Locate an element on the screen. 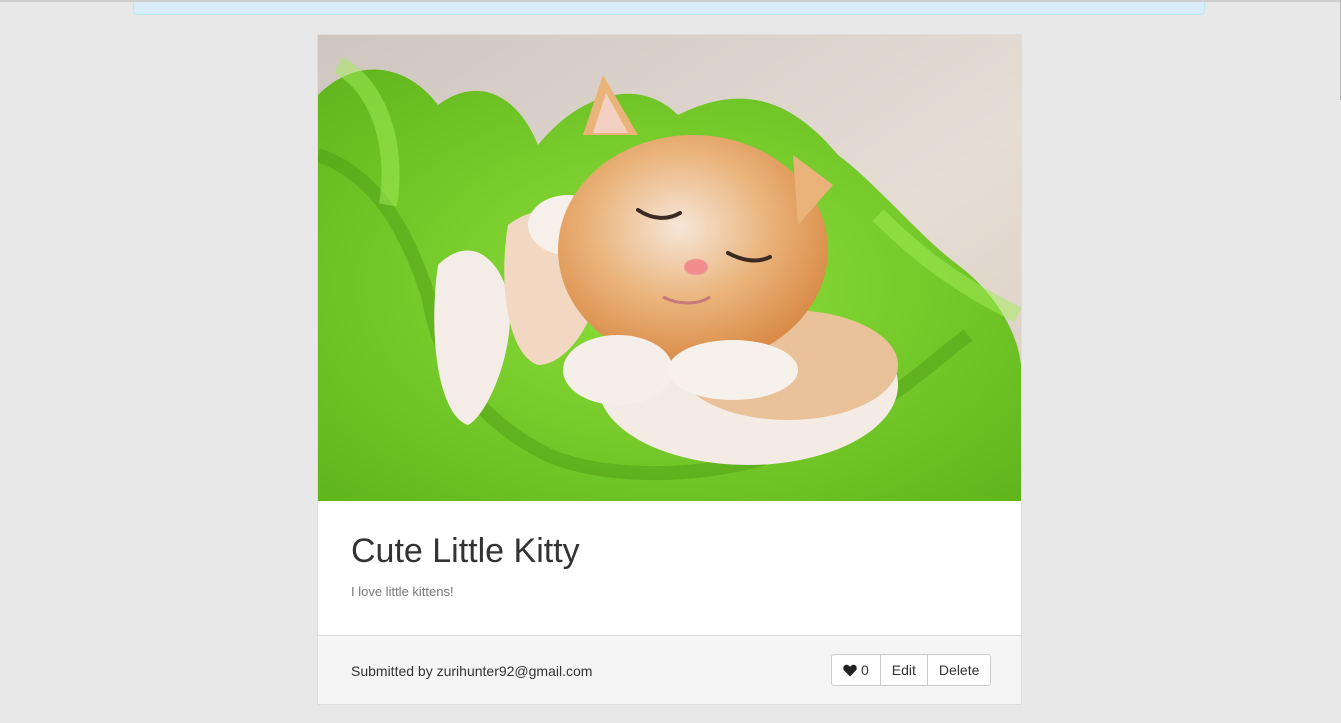 Image resolution: width=1341 pixels, height=723 pixels. like-button: 0 is located at coordinates (856, 670).